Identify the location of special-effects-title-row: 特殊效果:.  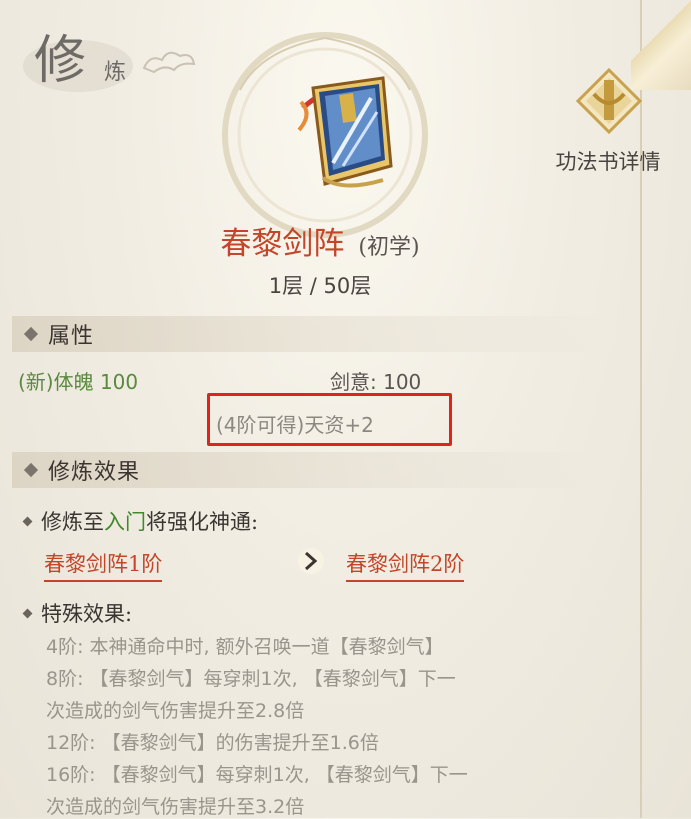
(77, 613).